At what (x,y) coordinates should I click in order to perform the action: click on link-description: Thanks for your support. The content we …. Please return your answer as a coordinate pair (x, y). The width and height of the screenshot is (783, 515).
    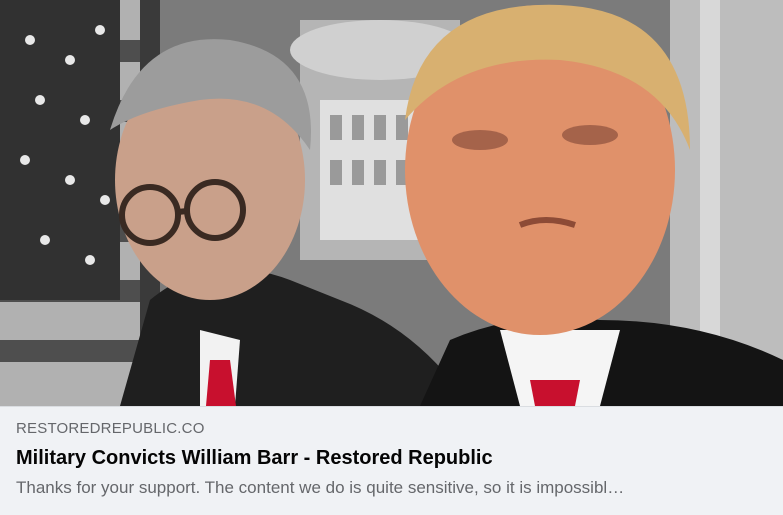
    Looking at the image, I should click on (320, 487).